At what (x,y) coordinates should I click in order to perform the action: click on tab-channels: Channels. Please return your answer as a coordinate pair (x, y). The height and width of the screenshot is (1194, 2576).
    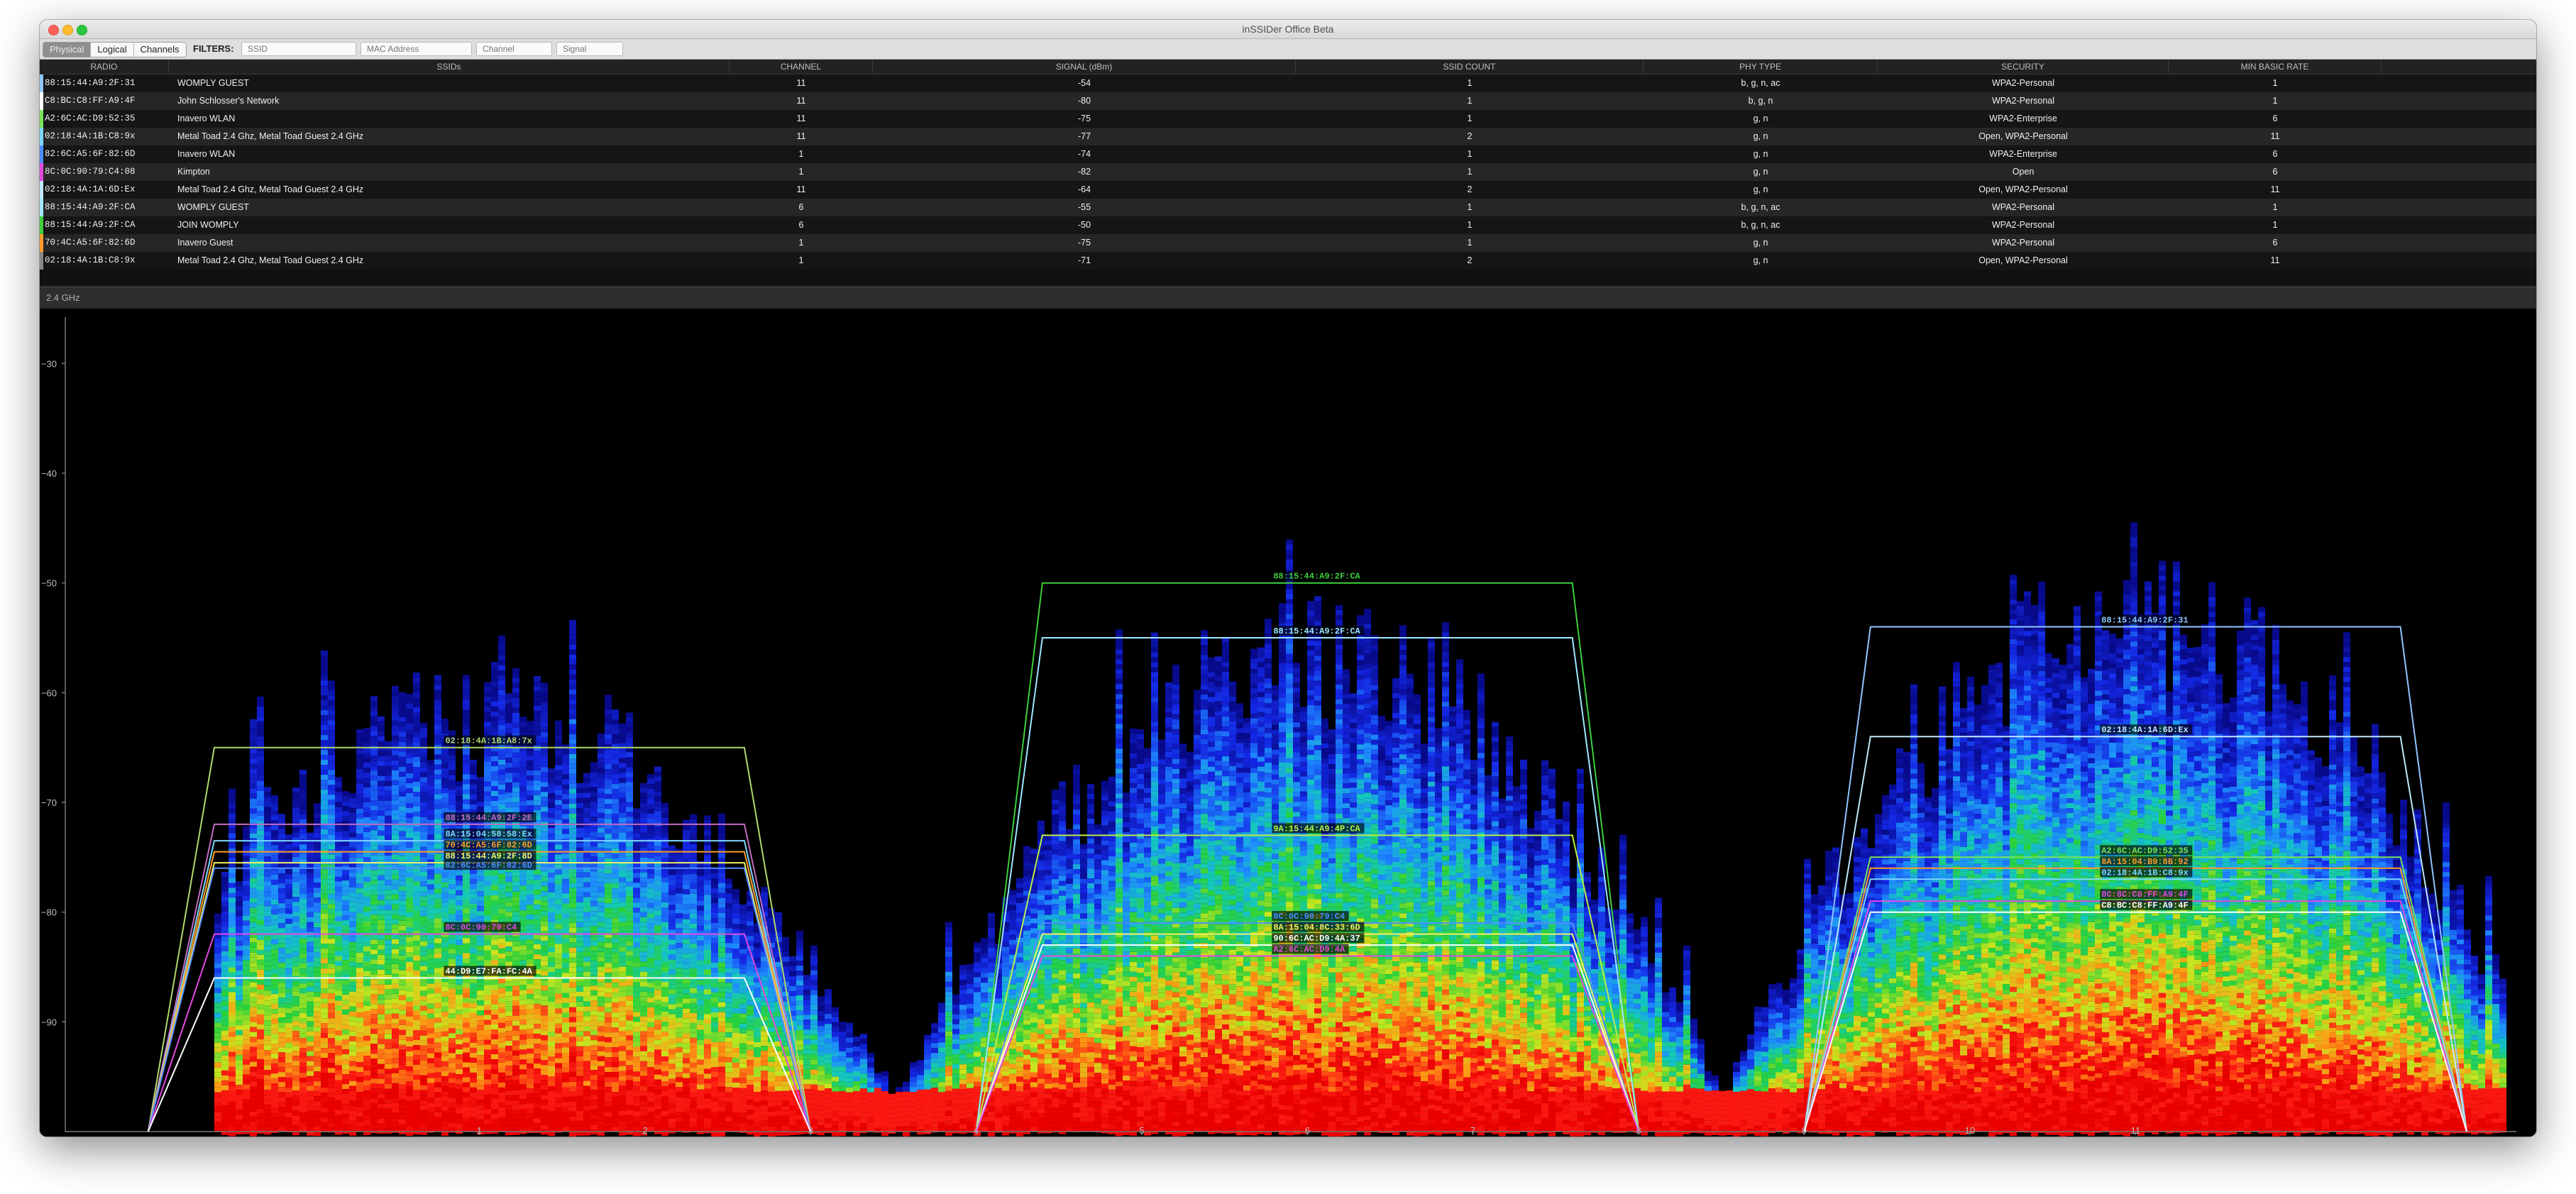
    Looking at the image, I should click on (159, 50).